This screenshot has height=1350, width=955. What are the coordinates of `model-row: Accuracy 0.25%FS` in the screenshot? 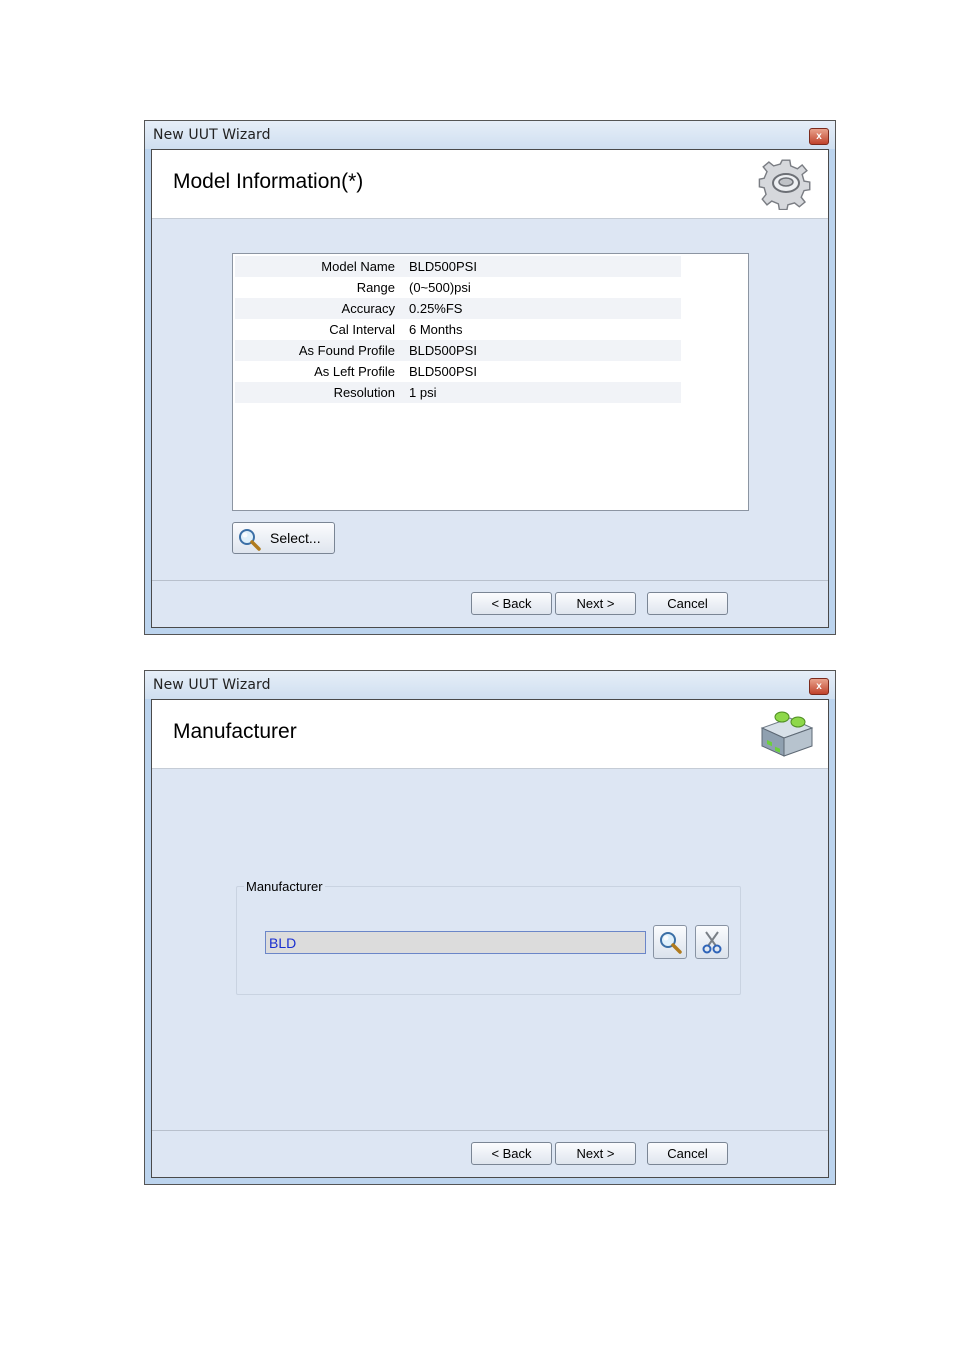 It's located at (458, 308).